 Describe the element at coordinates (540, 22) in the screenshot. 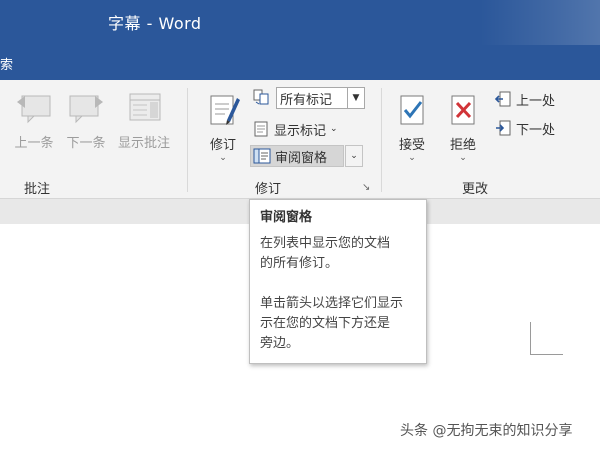

I see `title-bar-decoration` at that location.